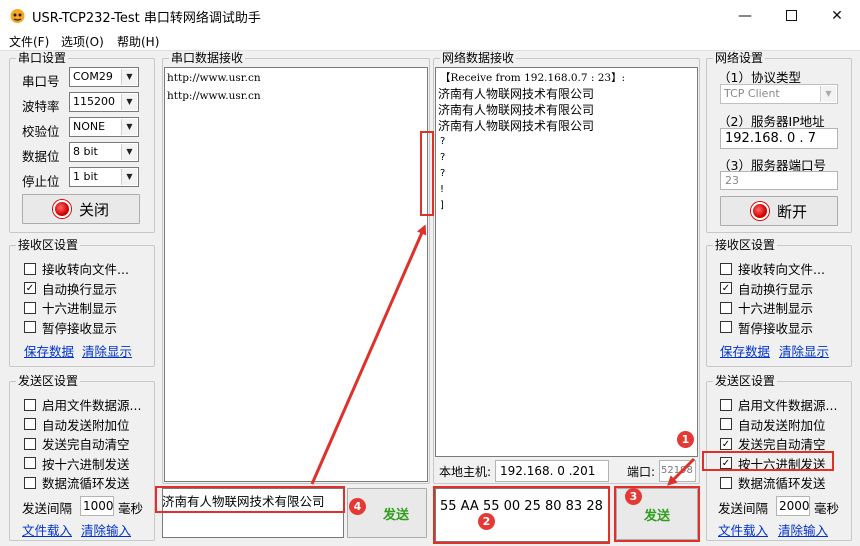 The height and width of the screenshot is (546, 860). What do you see at coordinates (42, 58) in the screenshot?
I see `serial-settings-title: 串口设置` at bounding box center [42, 58].